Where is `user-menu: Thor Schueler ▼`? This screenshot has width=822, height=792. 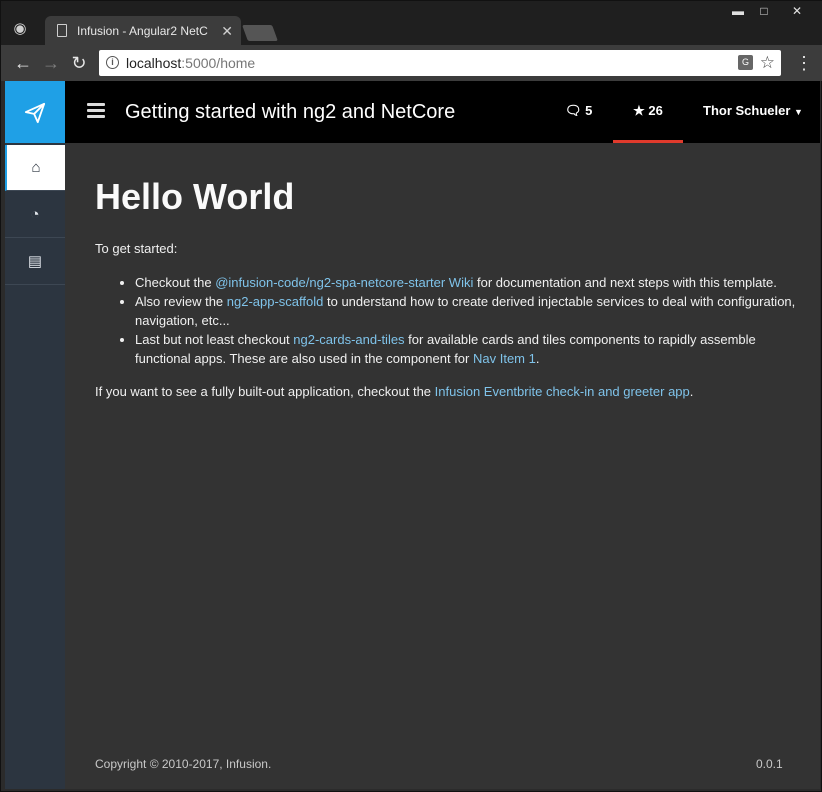
user-menu: Thor Schueler ▼ is located at coordinates (753, 111).